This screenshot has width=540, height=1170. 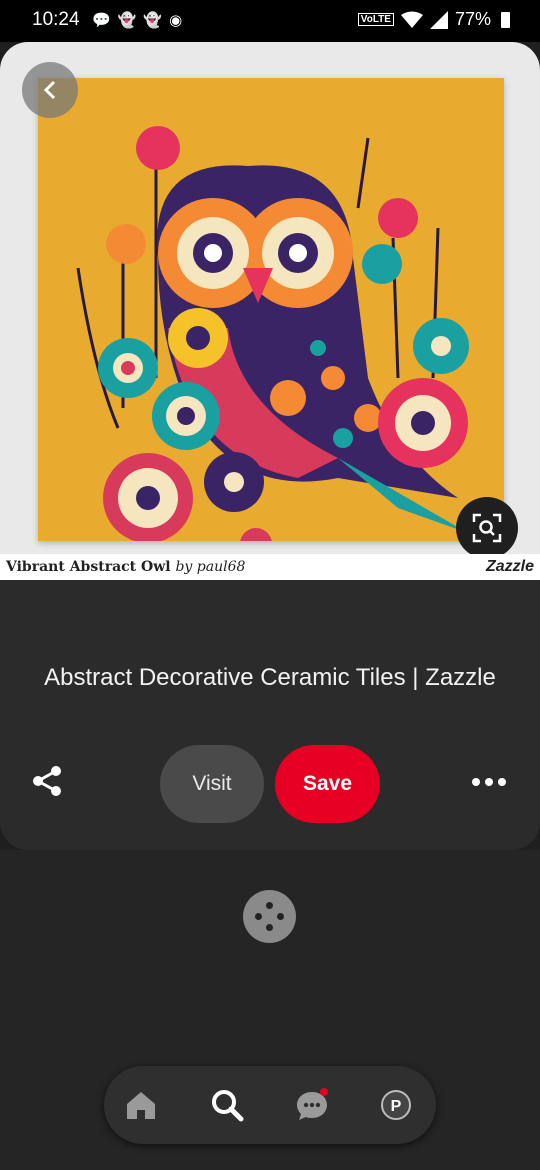 What do you see at coordinates (375, 19) in the screenshot?
I see `volte-badge: VoLTE` at bounding box center [375, 19].